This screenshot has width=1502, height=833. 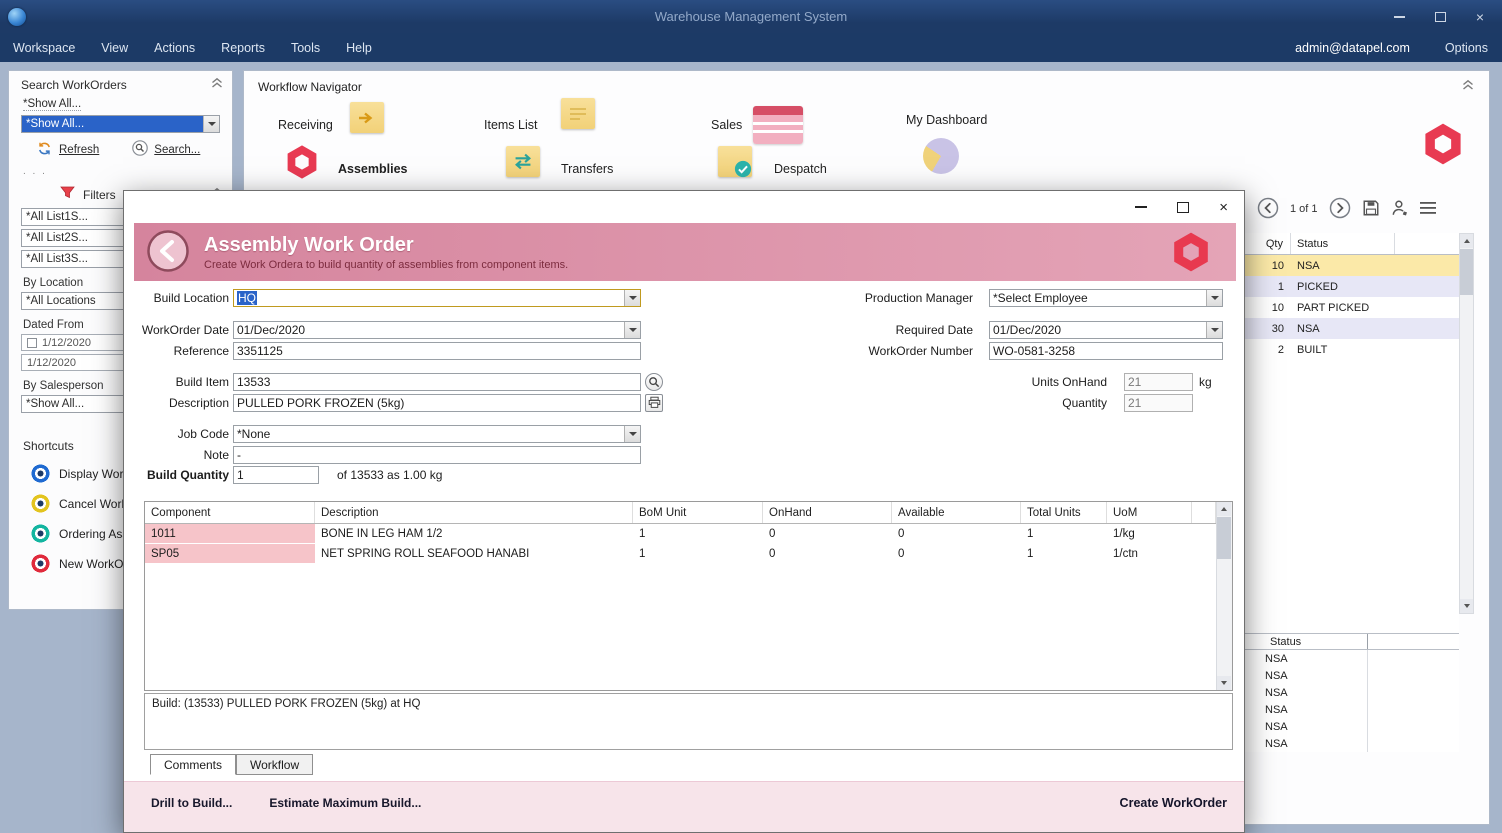 I want to click on collapse-panel-icon, so click(x=217, y=84).